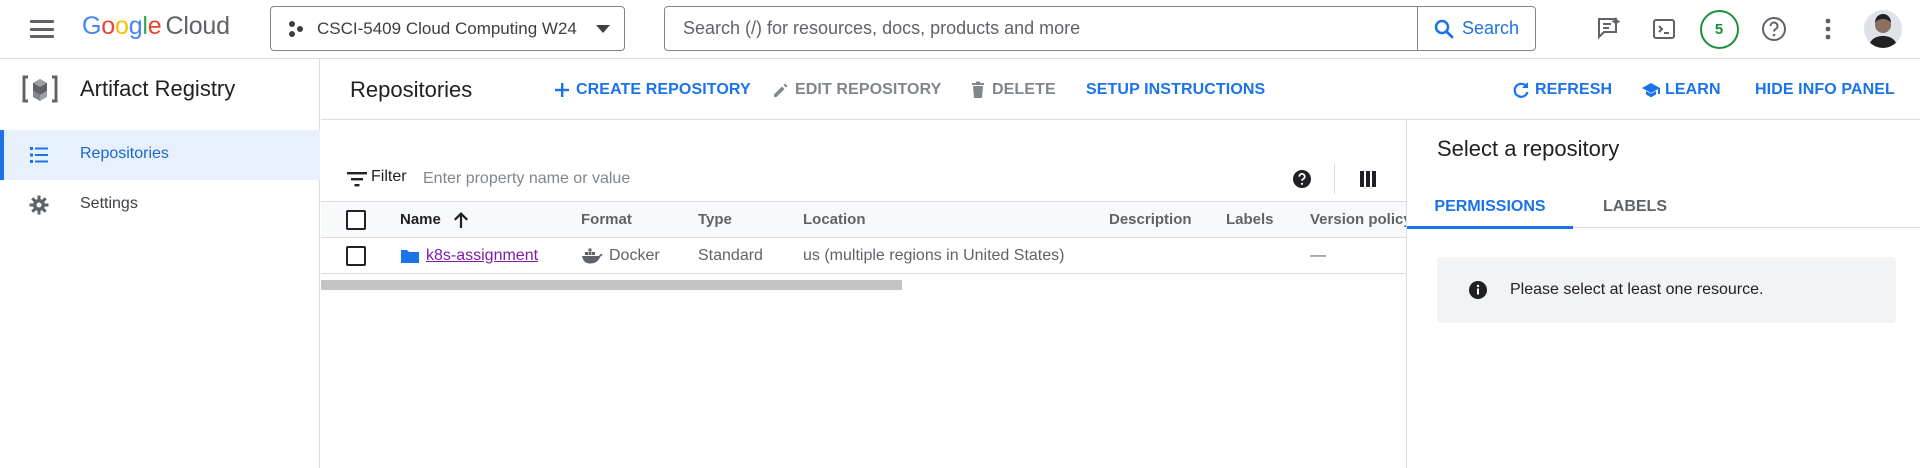 Image resolution: width=1920 pixels, height=468 pixels. I want to click on refresh-button: REFRESH, so click(1561, 90).